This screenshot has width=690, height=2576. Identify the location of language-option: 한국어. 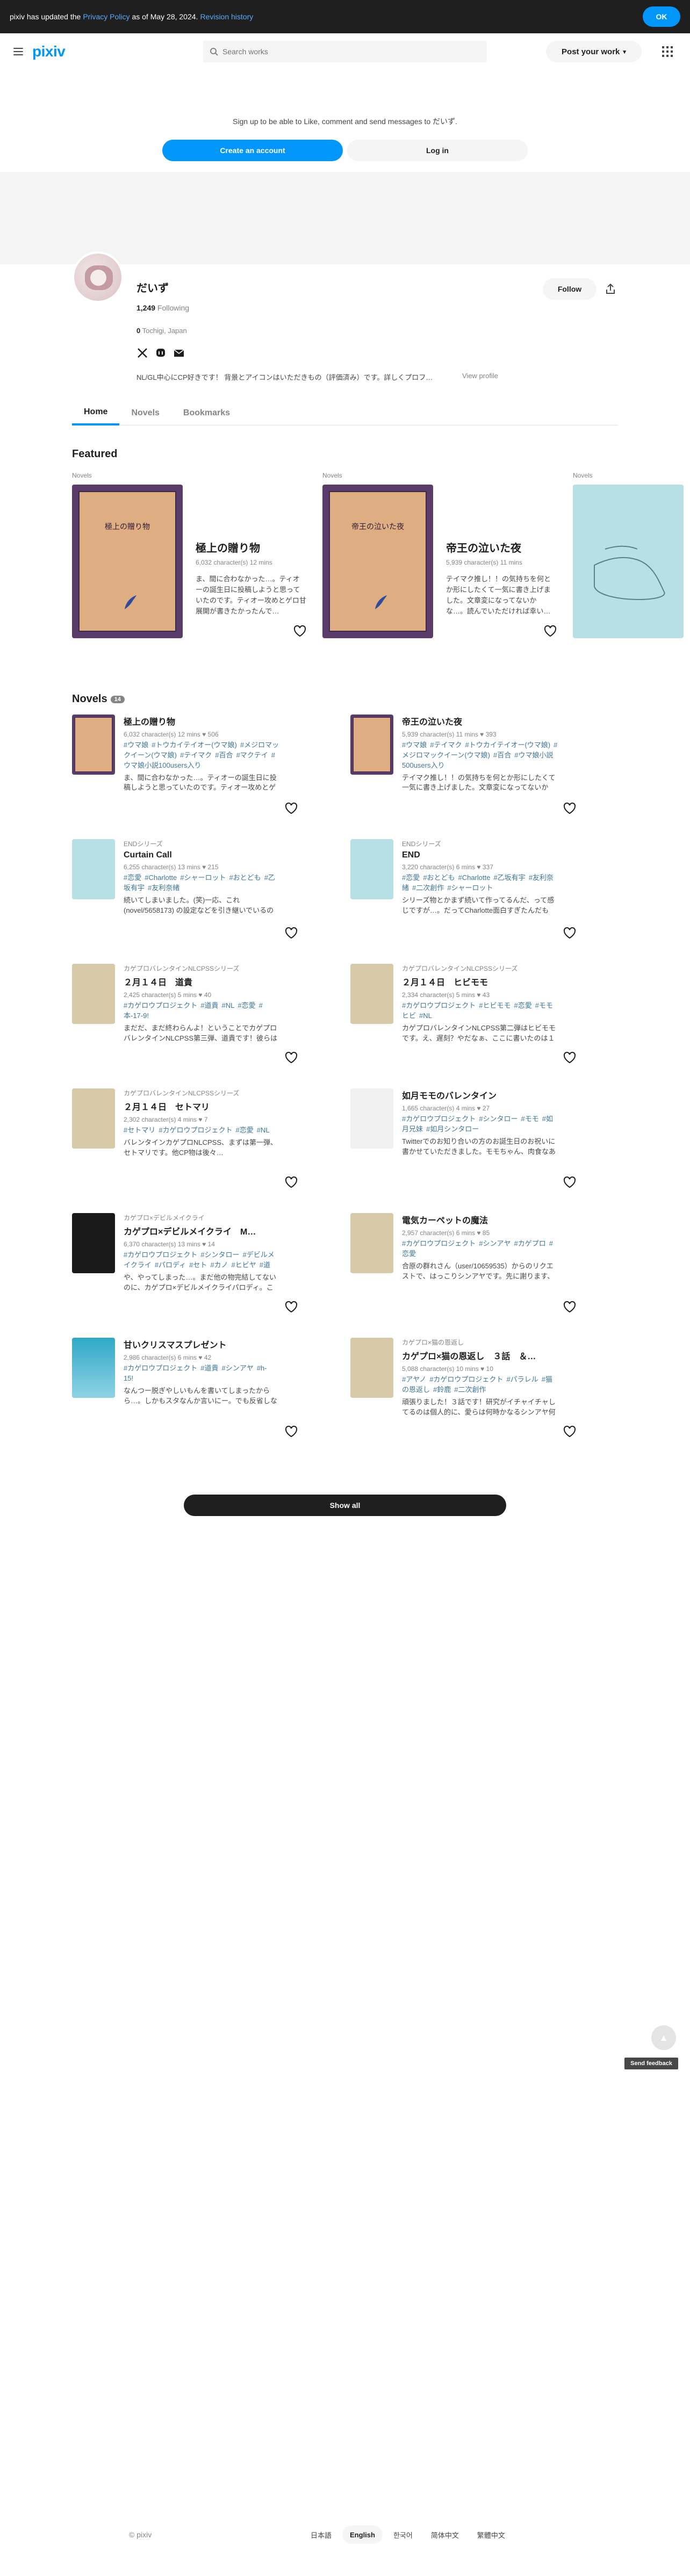
(403, 2535).